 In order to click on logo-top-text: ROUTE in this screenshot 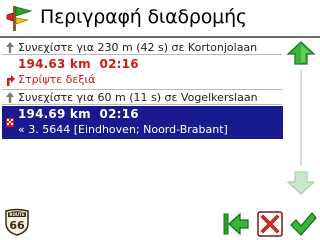, I will do `click(16, 214)`.